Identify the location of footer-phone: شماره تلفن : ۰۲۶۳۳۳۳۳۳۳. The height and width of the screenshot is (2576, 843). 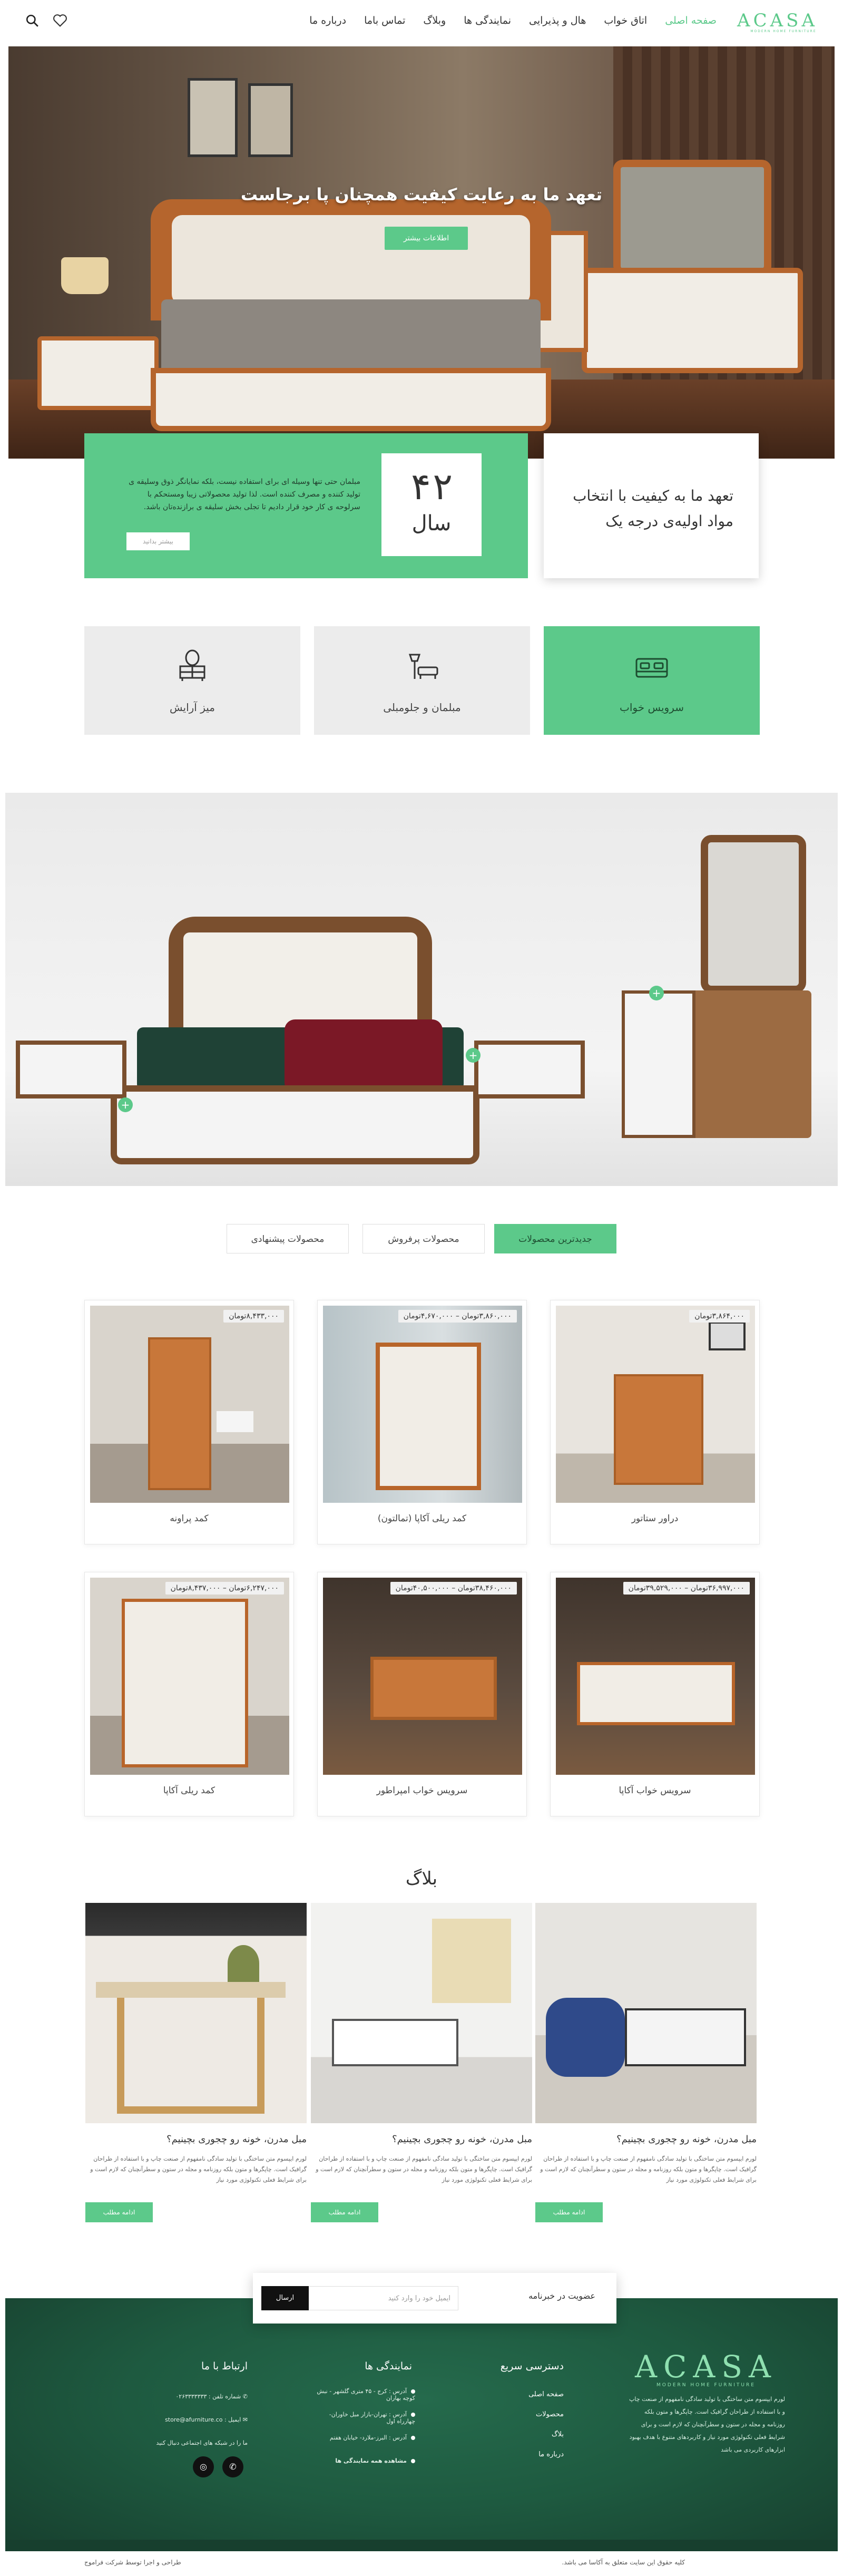
(208, 2396).